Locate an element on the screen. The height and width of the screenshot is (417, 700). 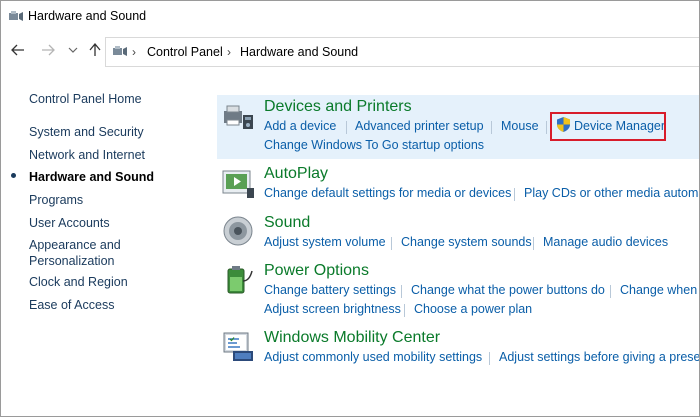
autoplay-icon is located at coordinates (238, 184).